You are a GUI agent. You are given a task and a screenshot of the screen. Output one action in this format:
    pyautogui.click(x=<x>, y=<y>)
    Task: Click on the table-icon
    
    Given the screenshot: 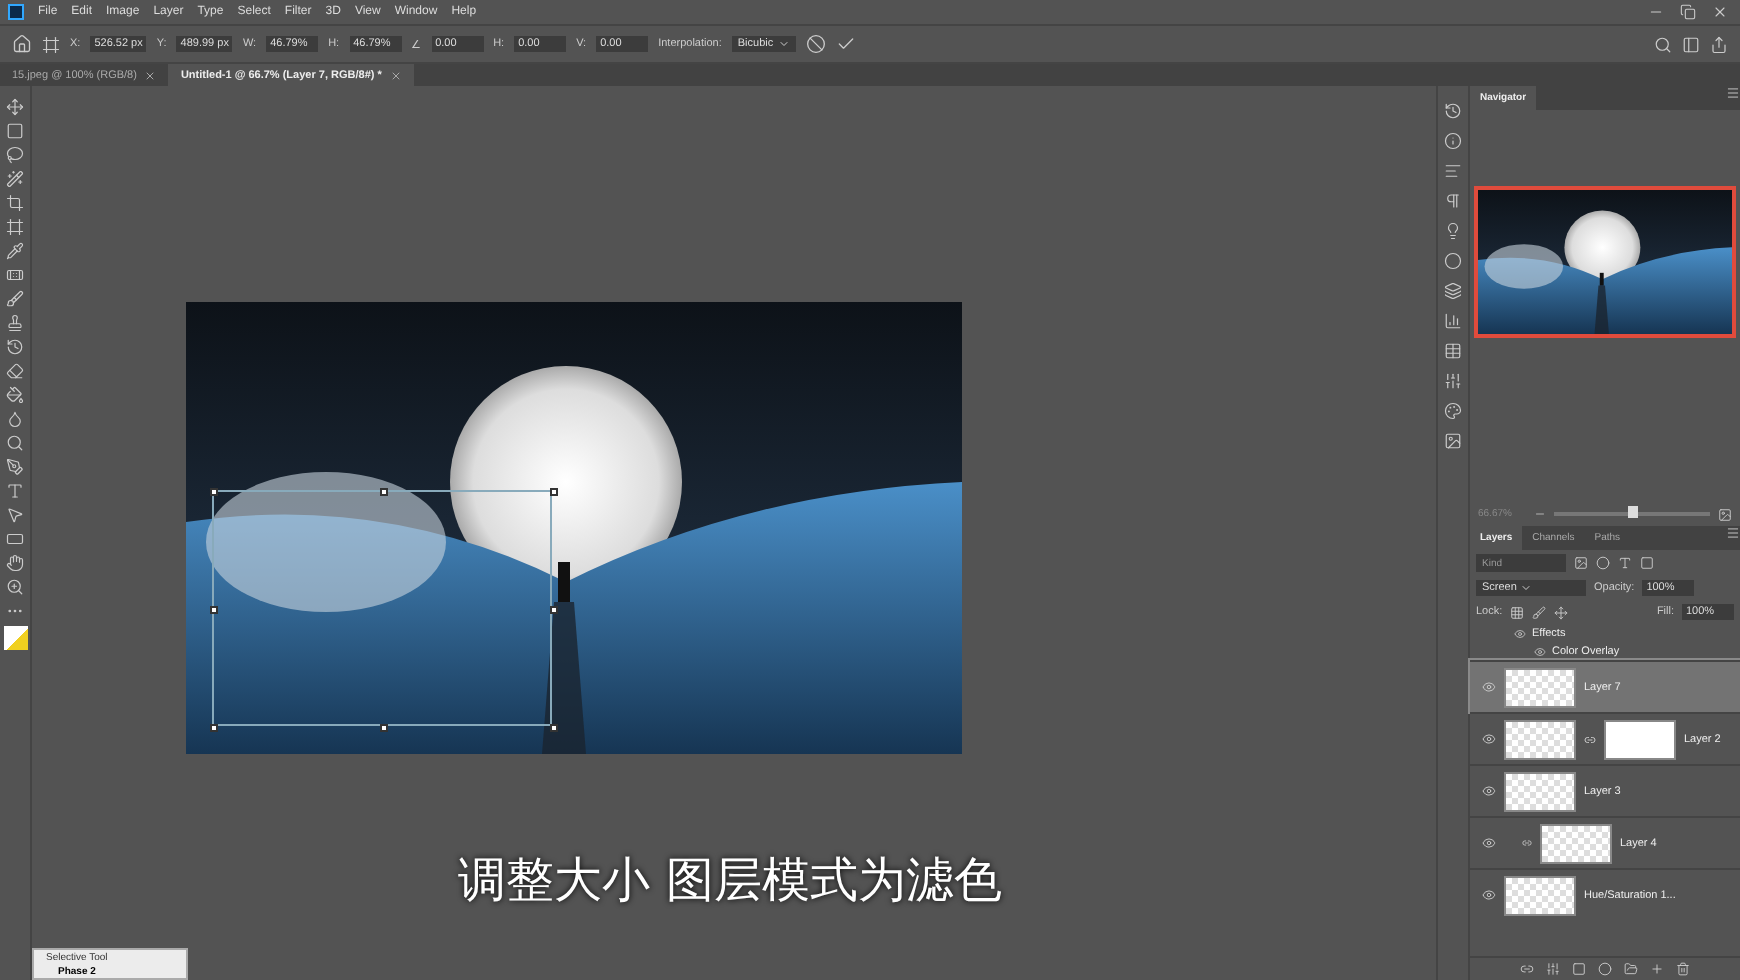 What is the action you would take?
    pyautogui.click(x=1453, y=351)
    